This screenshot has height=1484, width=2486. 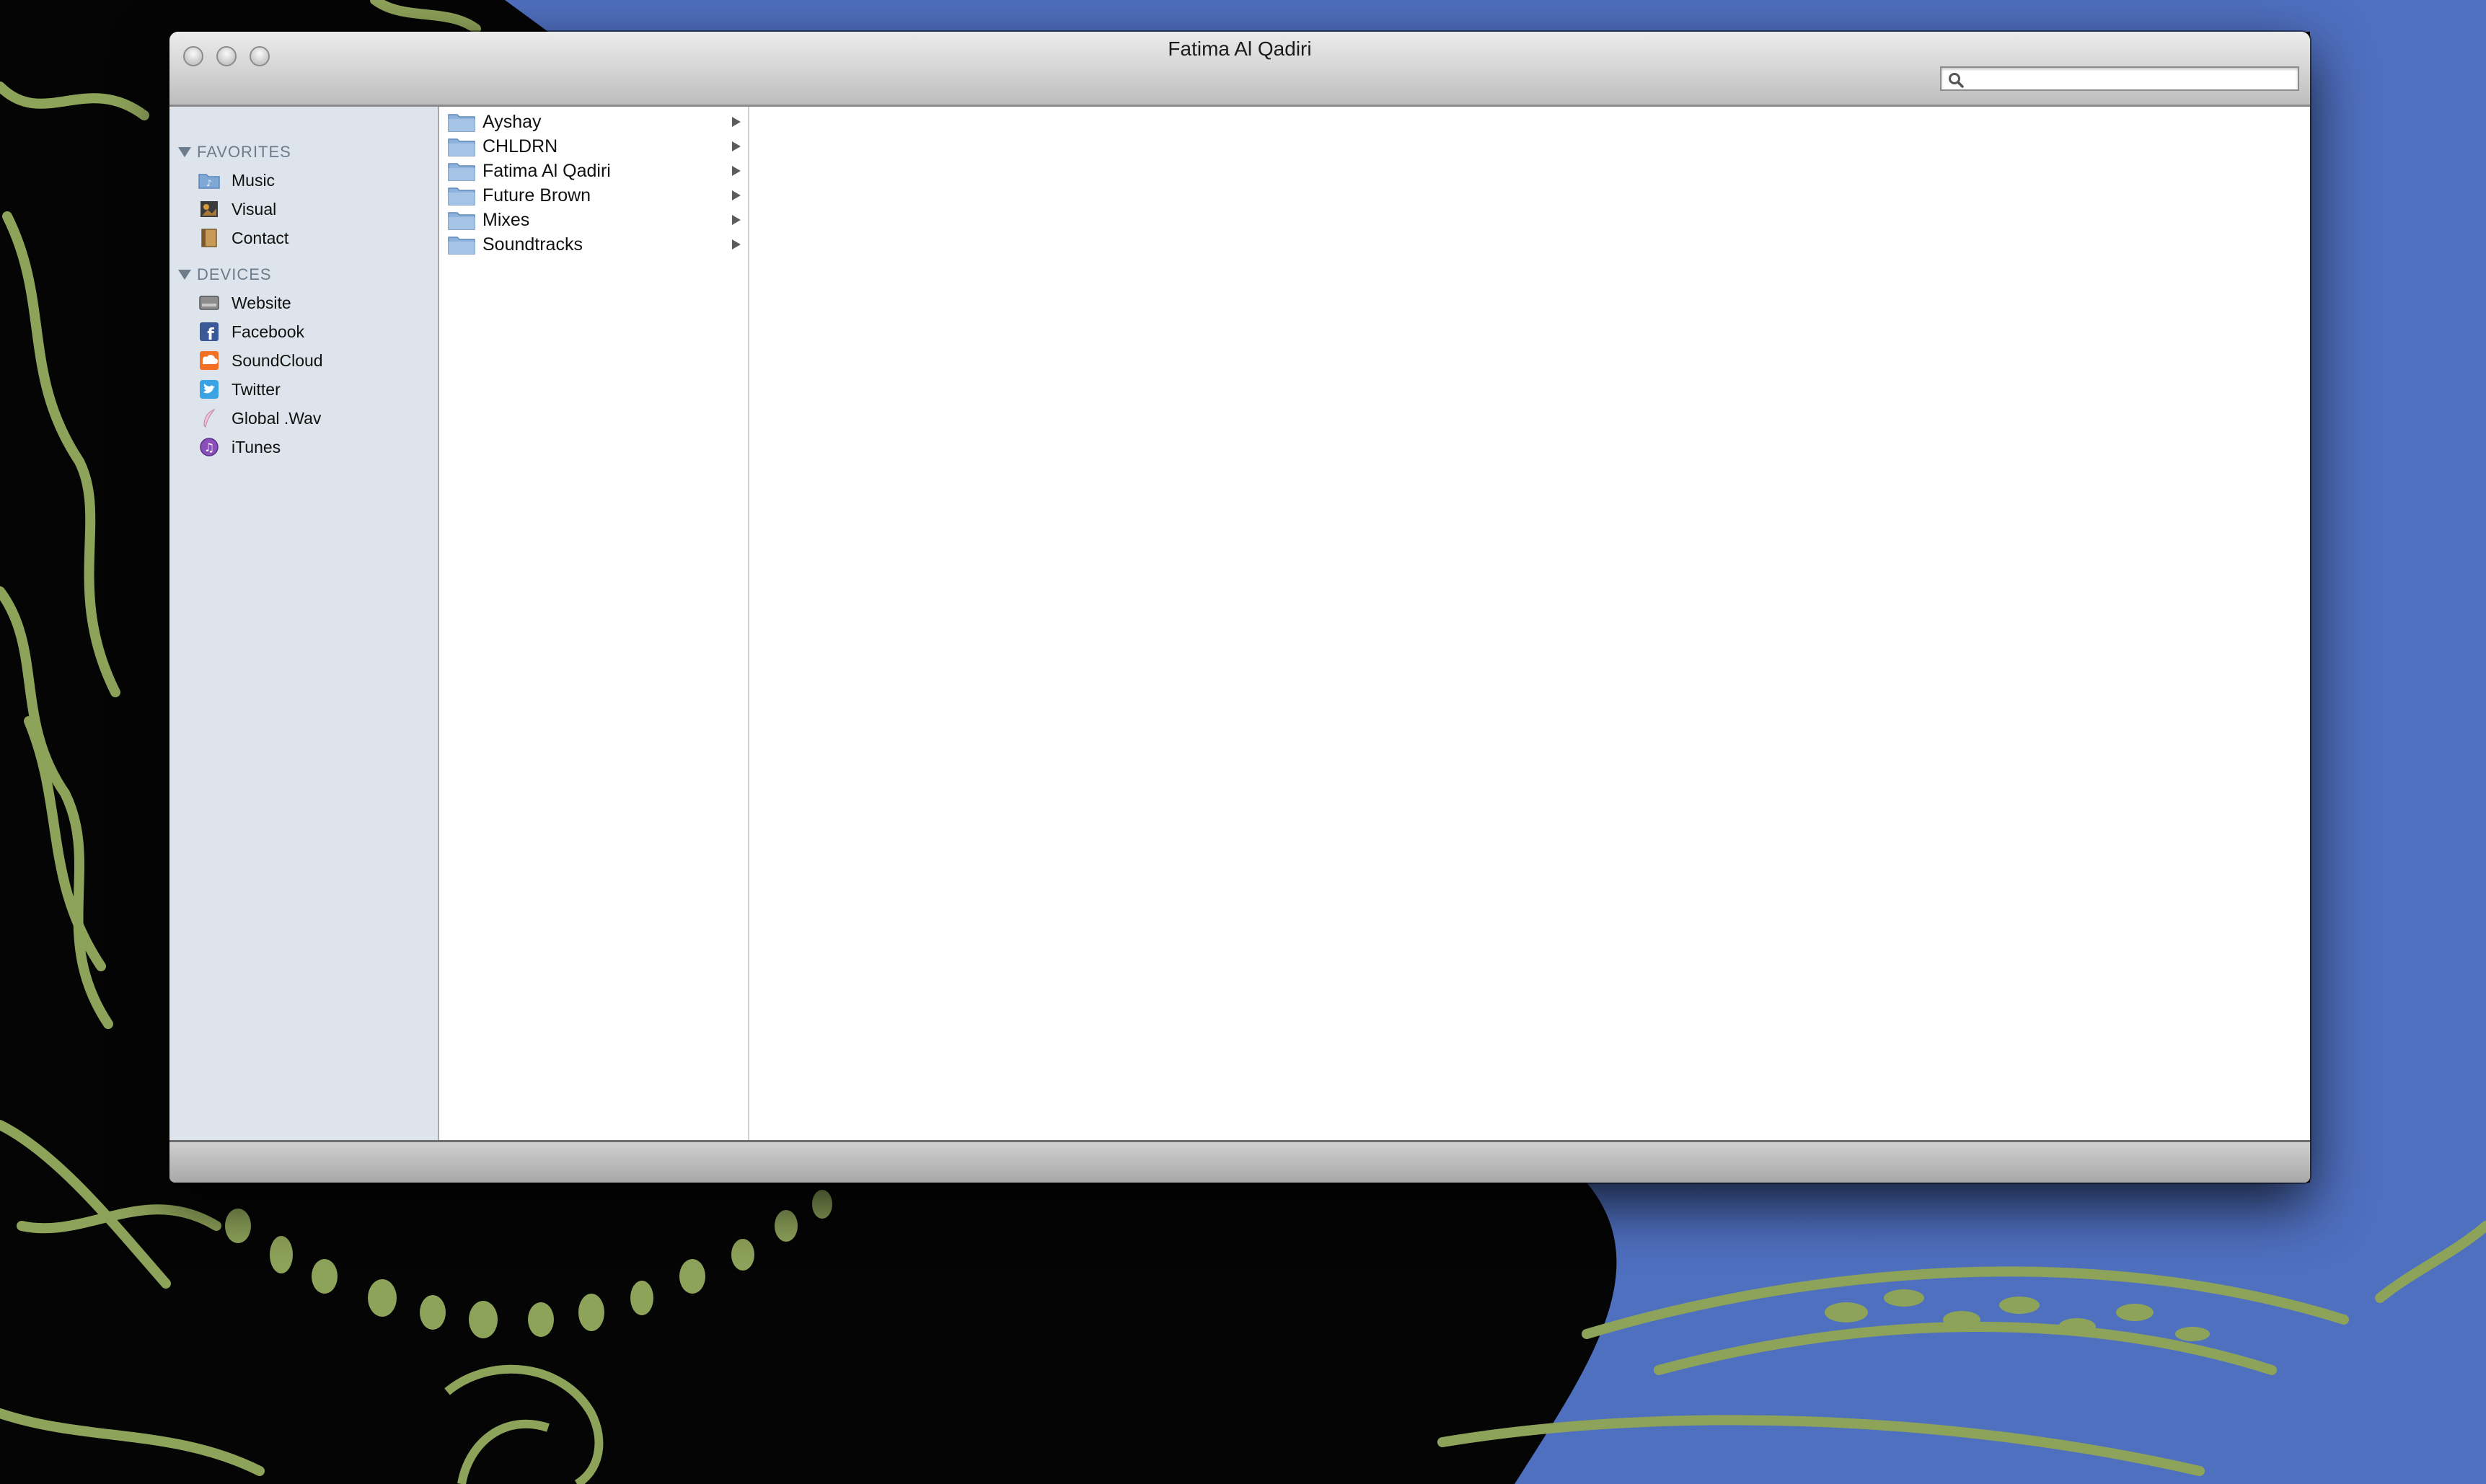 What do you see at coordinates (209, 238) in the screenshot?
I see `address-book-icon` at bounding box center [209, 238].